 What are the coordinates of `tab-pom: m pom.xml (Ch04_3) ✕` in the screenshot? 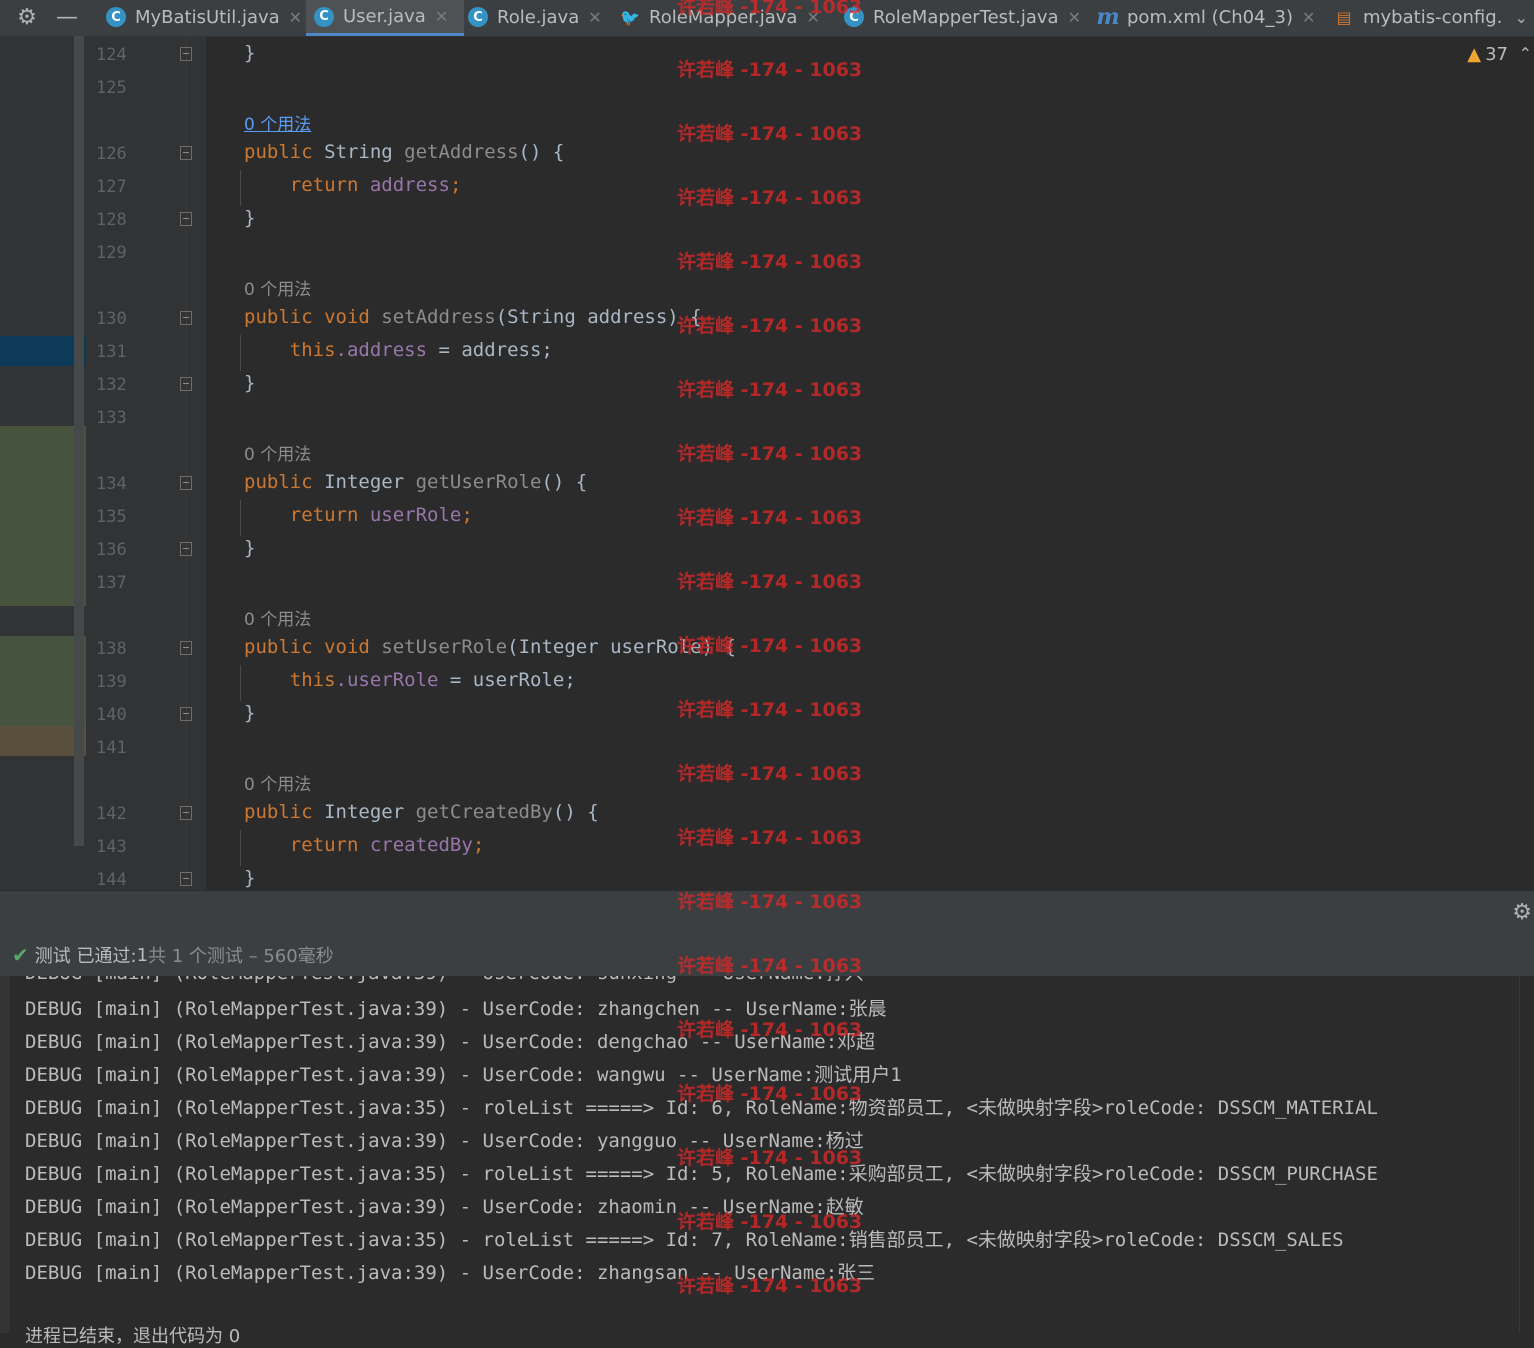 It's located at (1209, 17).